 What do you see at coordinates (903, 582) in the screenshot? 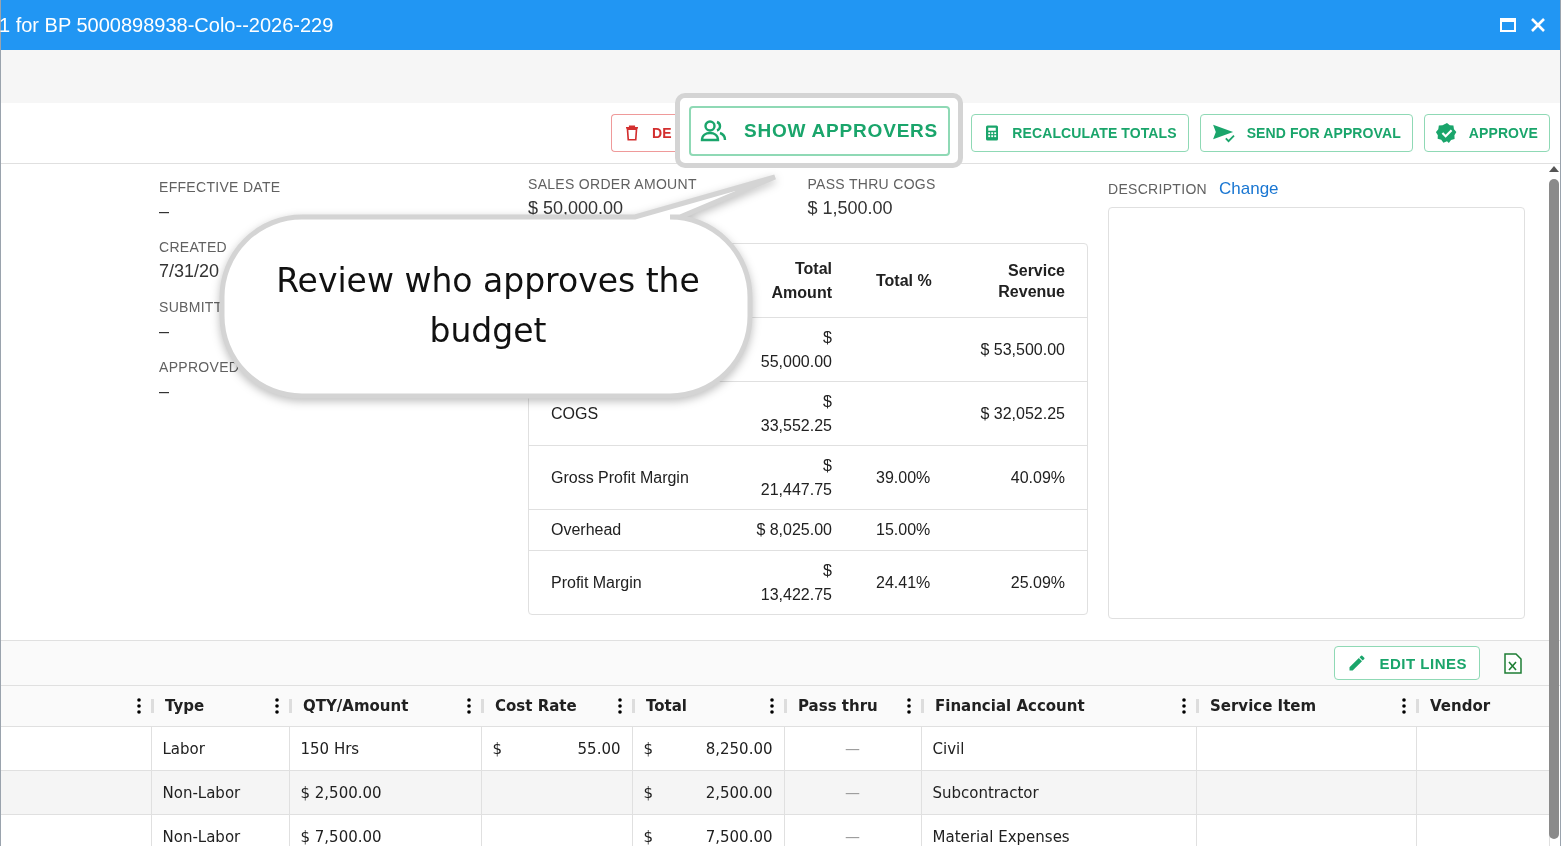
I see `table-cell: 24.41%` at bounding box center [903, 582].